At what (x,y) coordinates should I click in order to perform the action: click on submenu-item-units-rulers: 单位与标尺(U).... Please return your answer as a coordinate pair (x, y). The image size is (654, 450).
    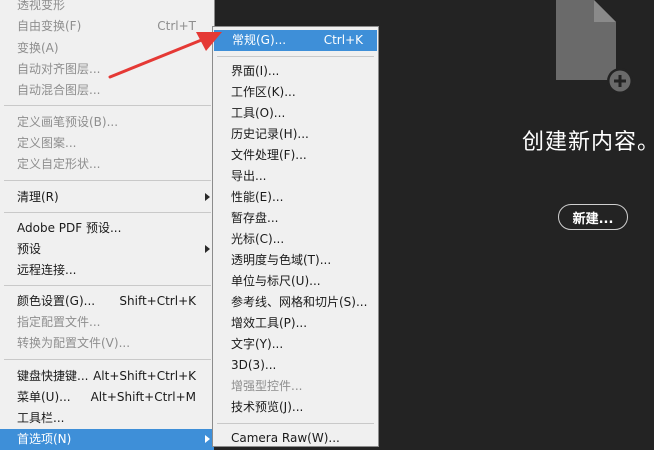
    Looking at the image, I should click on (295, 281).